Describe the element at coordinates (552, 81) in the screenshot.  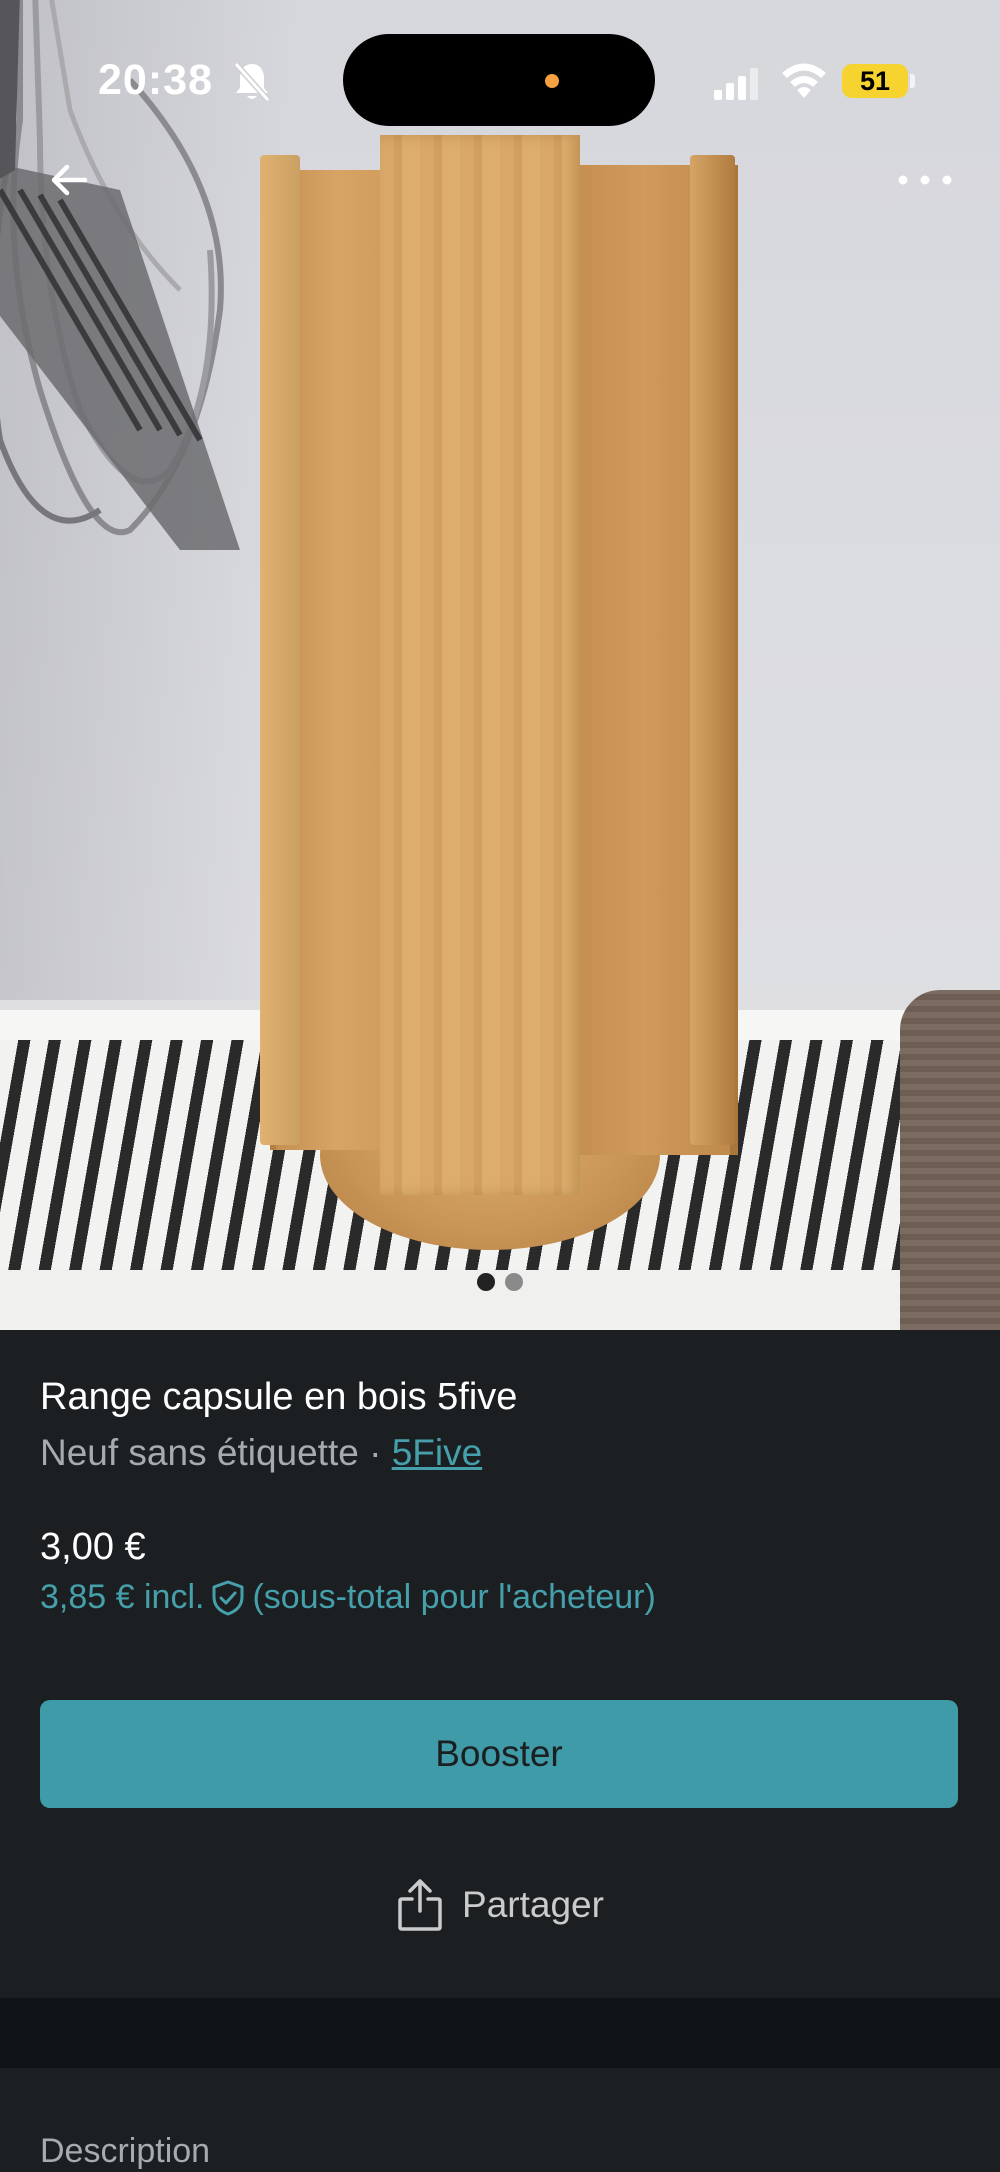
I see `camera-indicator-icon` at that location.